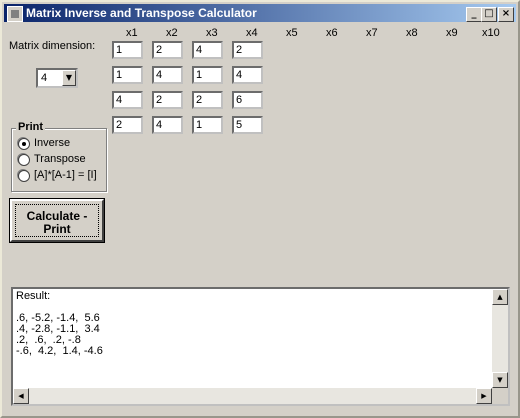  What do you see at coordinates (247, 75) in the screenshot?
I see `matrix-cell-2-4: 4` at bounding box center [247, 75].